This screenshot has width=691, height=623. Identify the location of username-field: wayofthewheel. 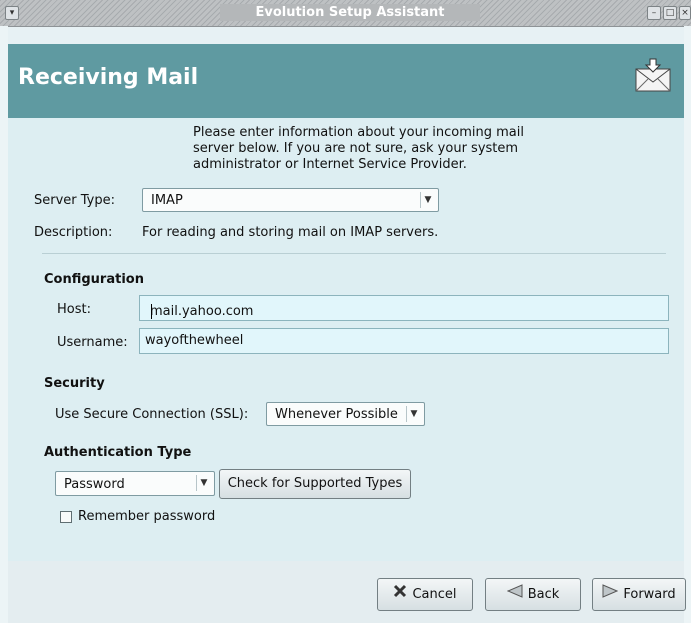
(404, 341).